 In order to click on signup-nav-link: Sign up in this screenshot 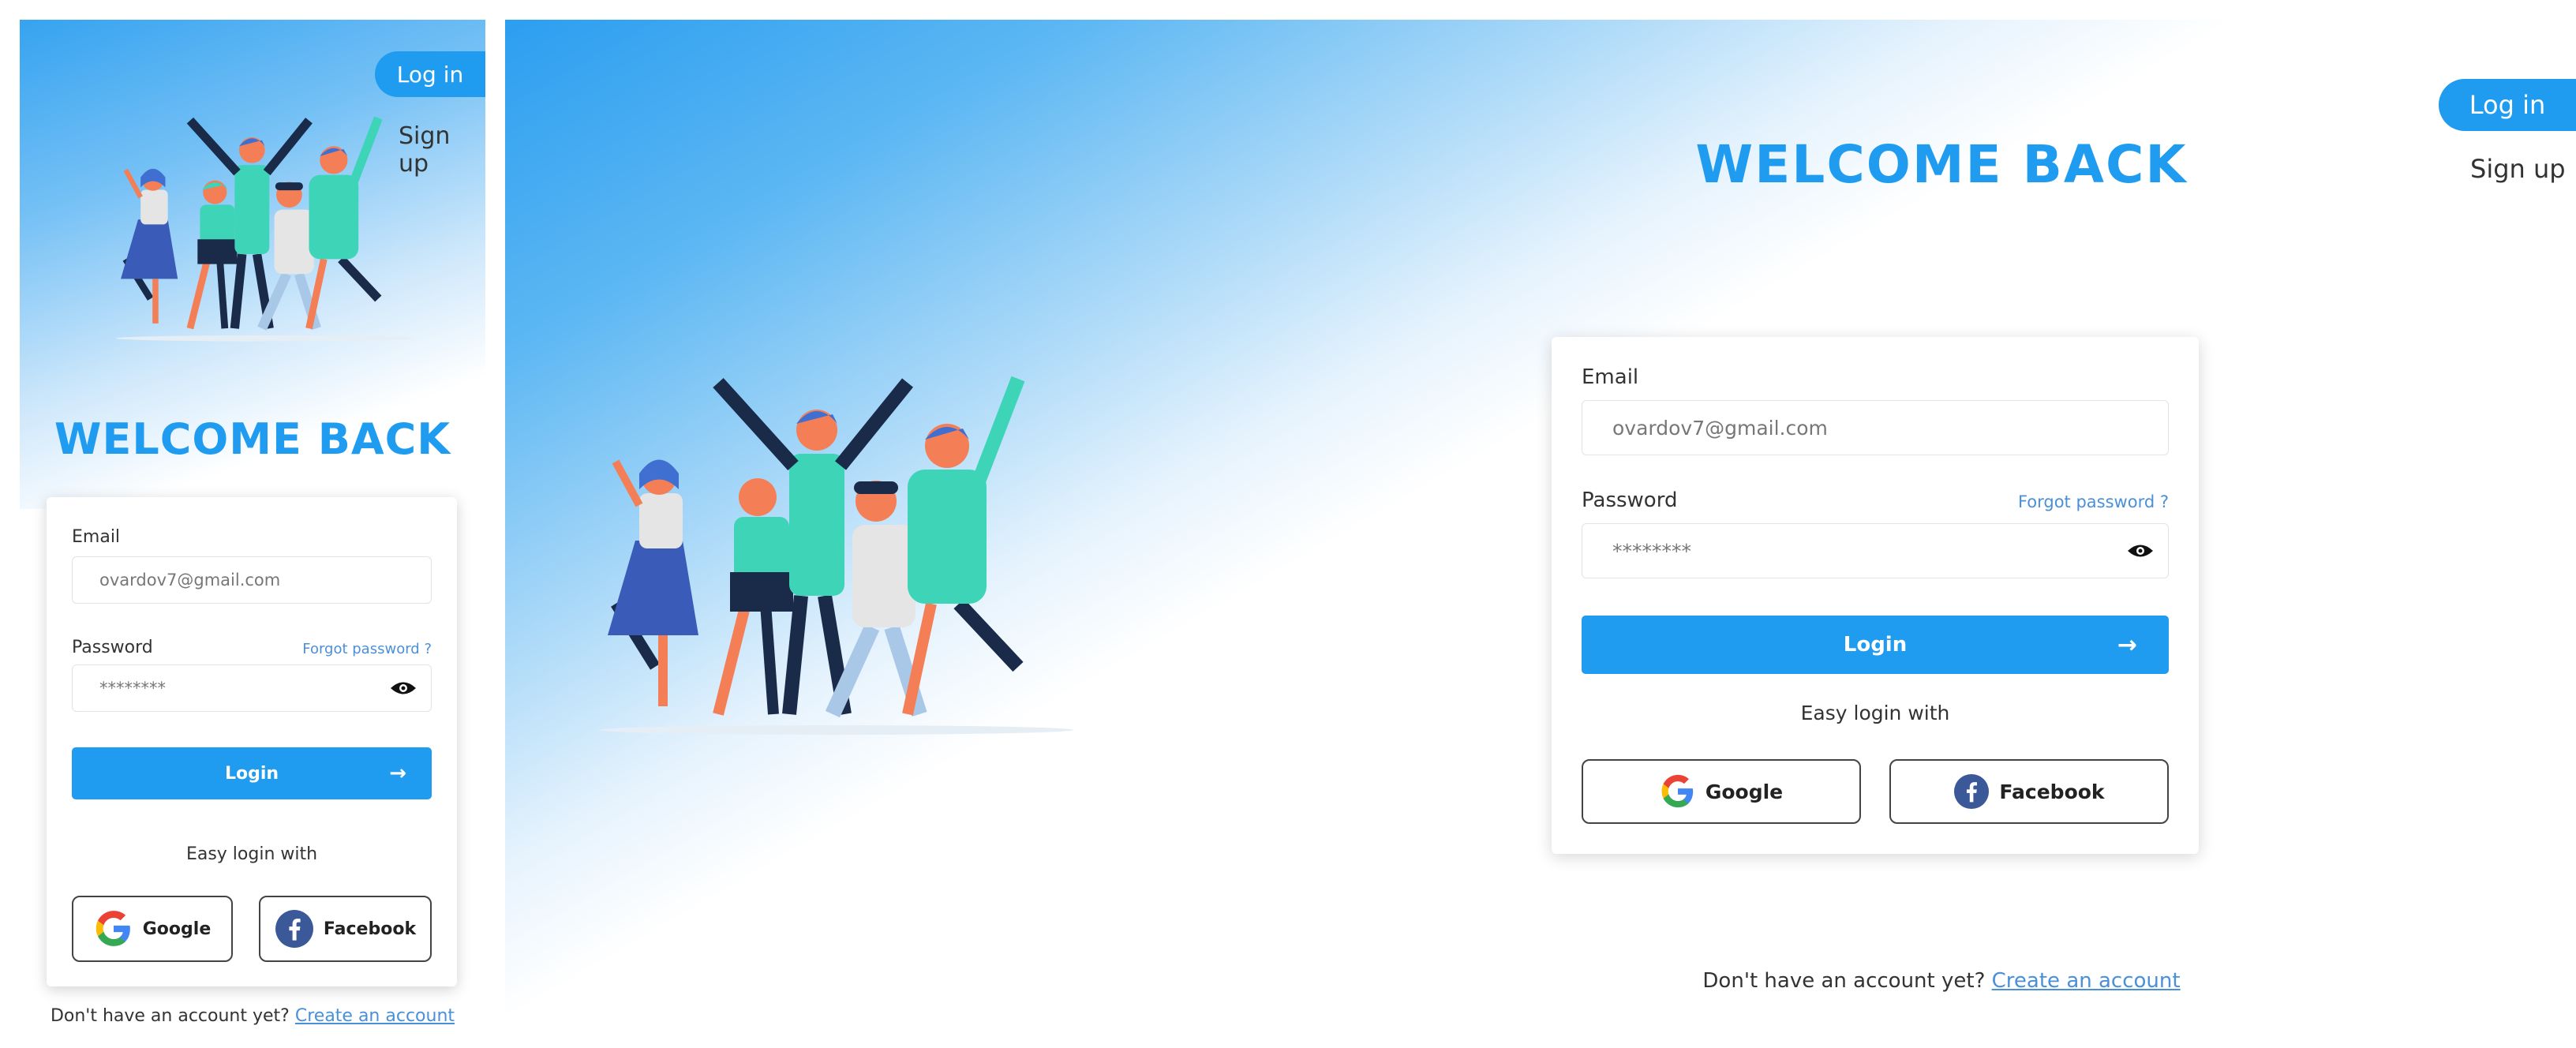, I will do `click(2518, 169)`.